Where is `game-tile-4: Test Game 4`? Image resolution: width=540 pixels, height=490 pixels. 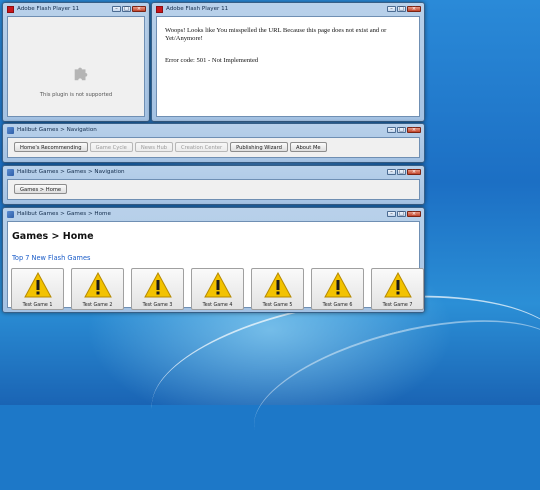 game-tile-4: Test Game 4 is located at coordinates (217, 289).